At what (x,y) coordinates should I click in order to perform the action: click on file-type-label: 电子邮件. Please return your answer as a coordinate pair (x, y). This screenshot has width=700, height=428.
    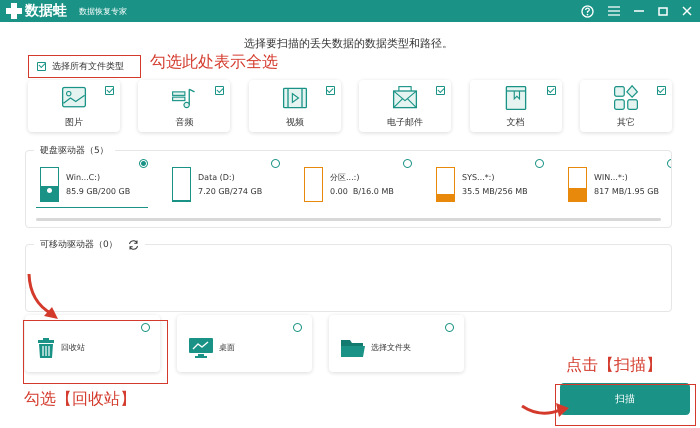
    Looking at the image, I should click on (405, 122).